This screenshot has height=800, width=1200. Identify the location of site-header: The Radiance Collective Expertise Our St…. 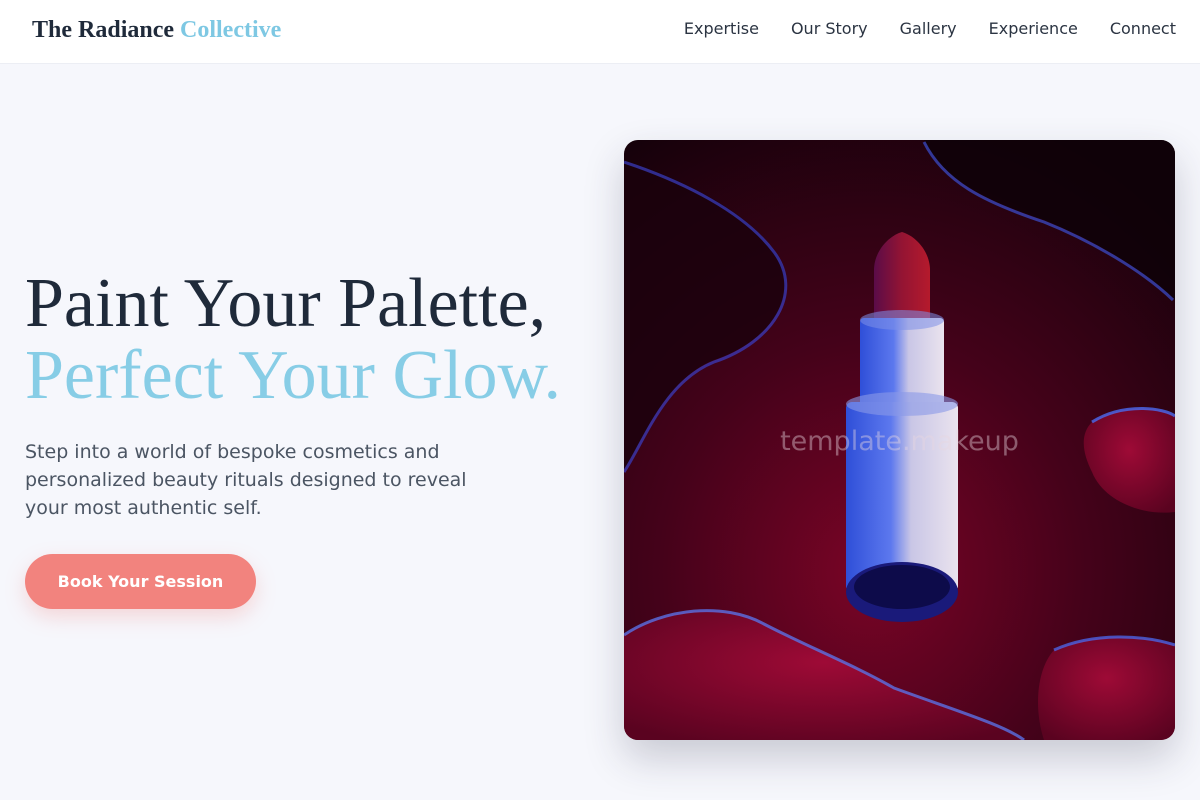
(600, 32).